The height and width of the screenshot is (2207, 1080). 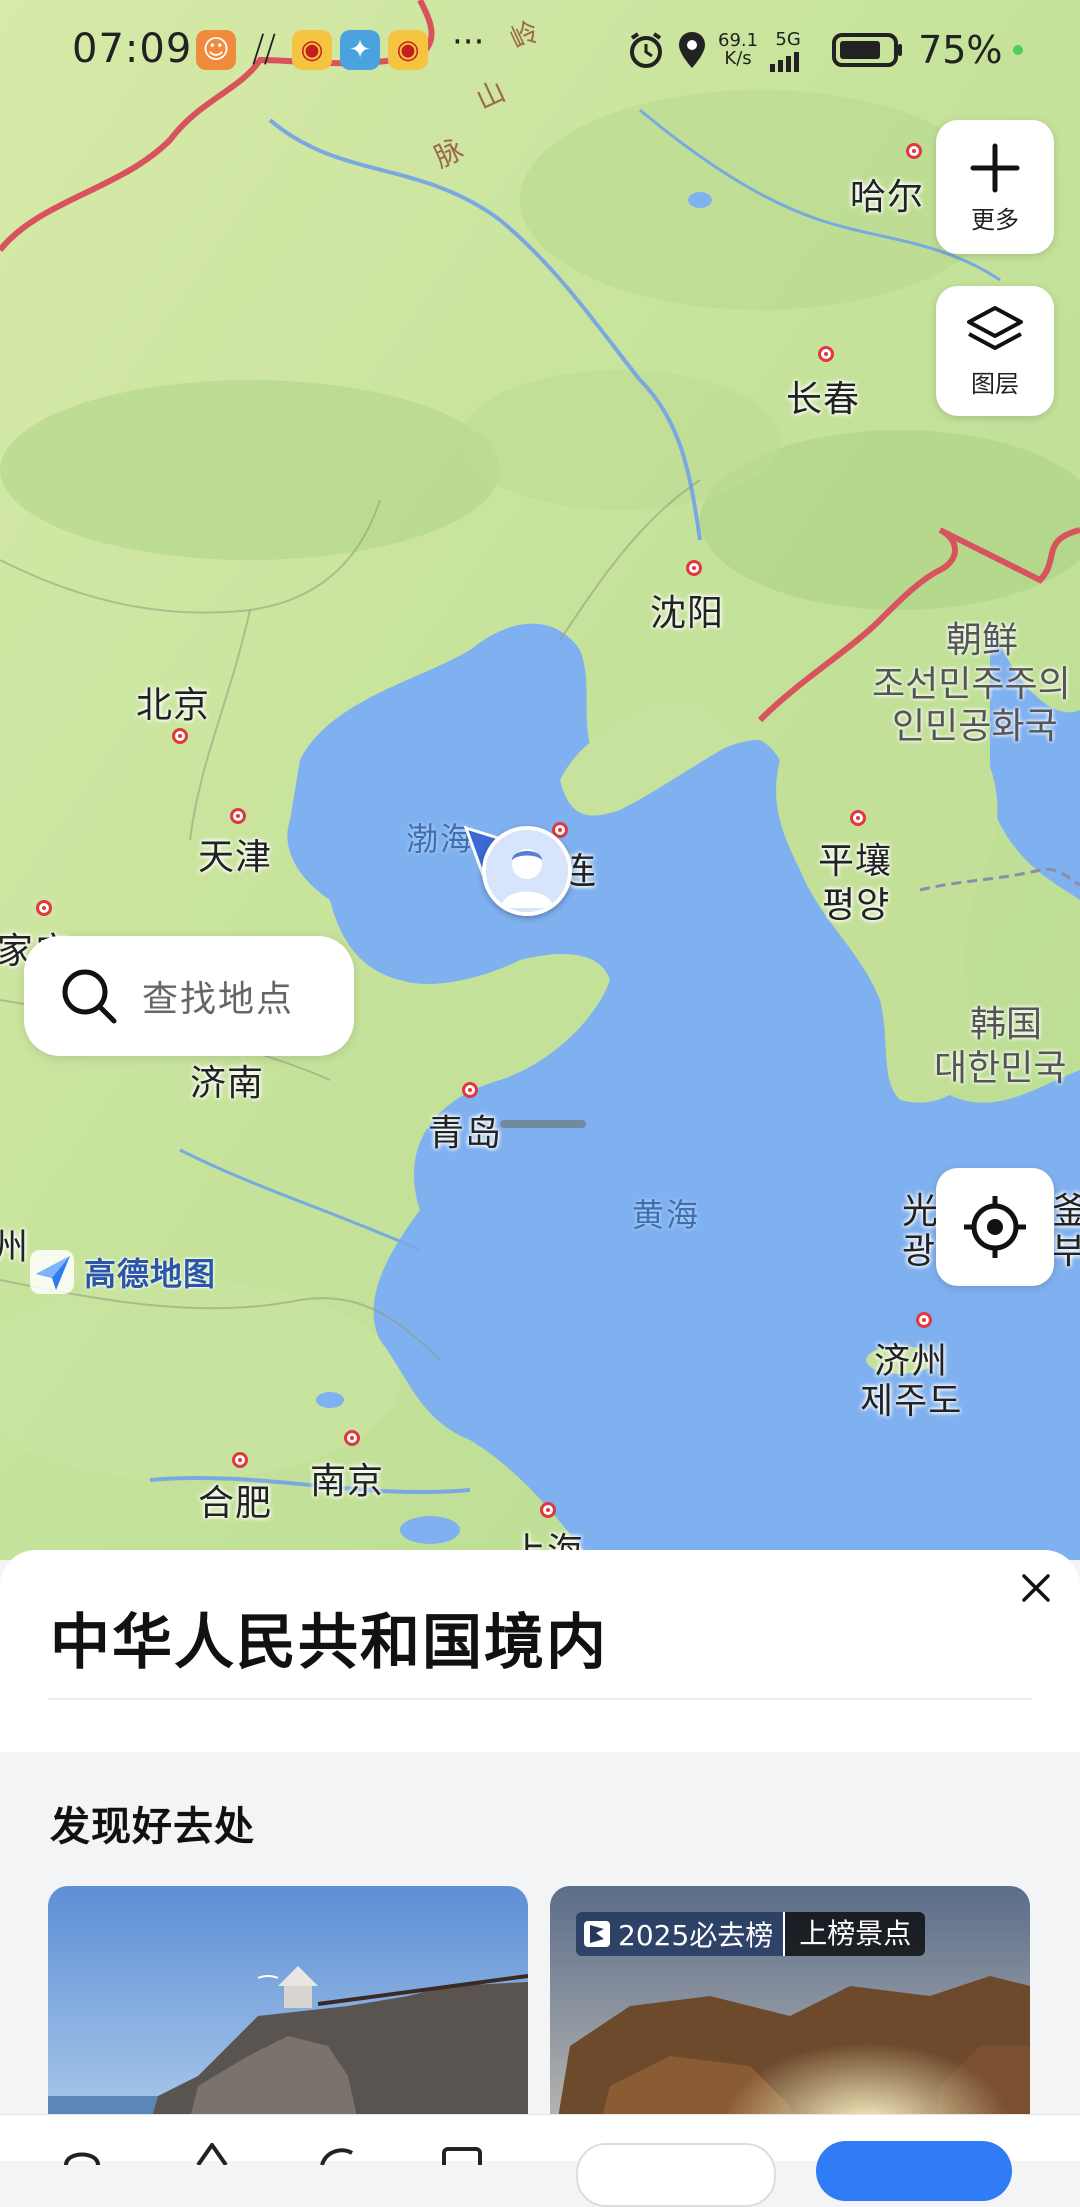 What do you see at coordinates (646, 50) in the screenshot?
I see `alarm-icon` at bounding box center [646, 50].